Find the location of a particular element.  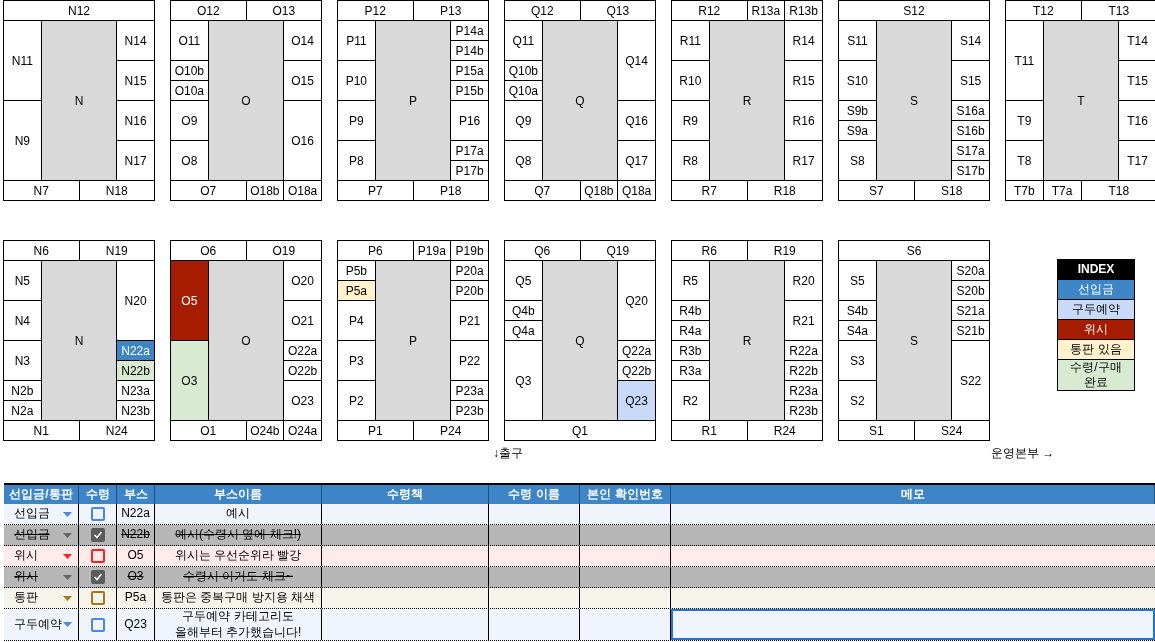

booth-cell: Q22b is located at coordinates (636, 370).